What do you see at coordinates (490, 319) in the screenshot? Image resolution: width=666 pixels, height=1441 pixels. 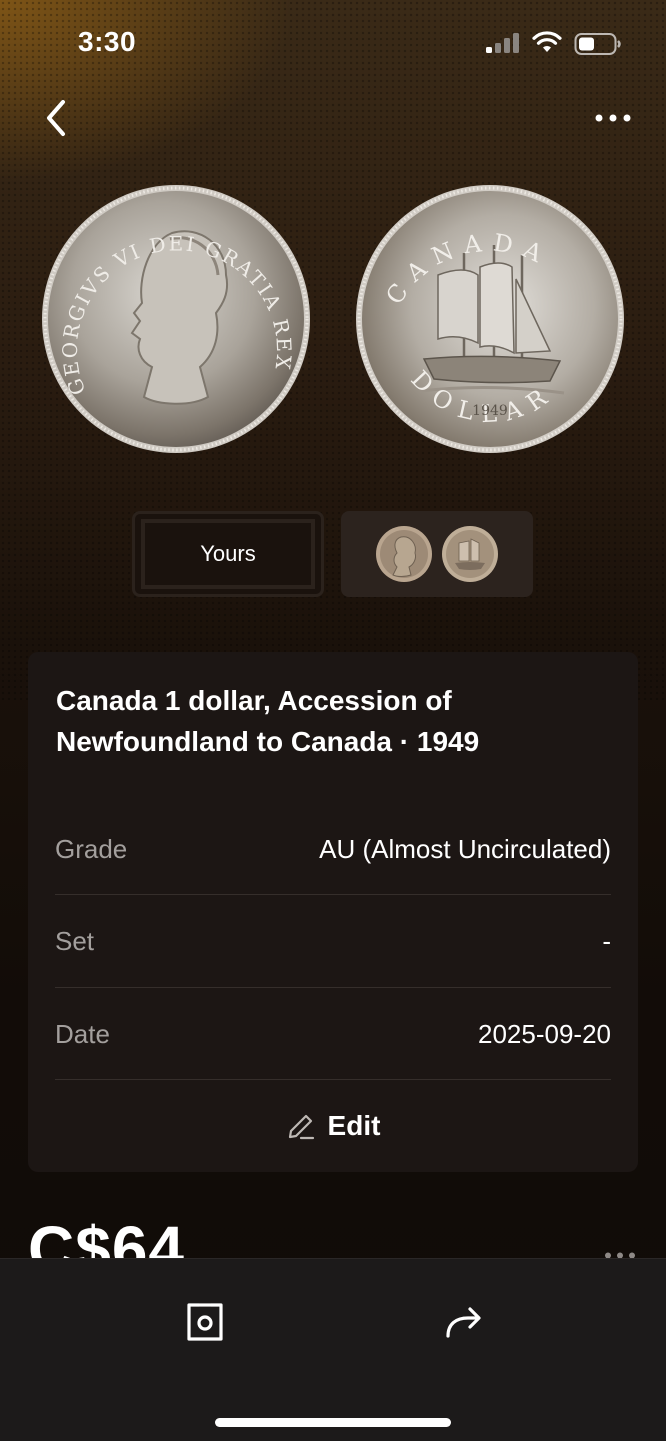 I see `coin-reverse-image: CANADA DOLLAR 1949` at bounding box center [490, 319].